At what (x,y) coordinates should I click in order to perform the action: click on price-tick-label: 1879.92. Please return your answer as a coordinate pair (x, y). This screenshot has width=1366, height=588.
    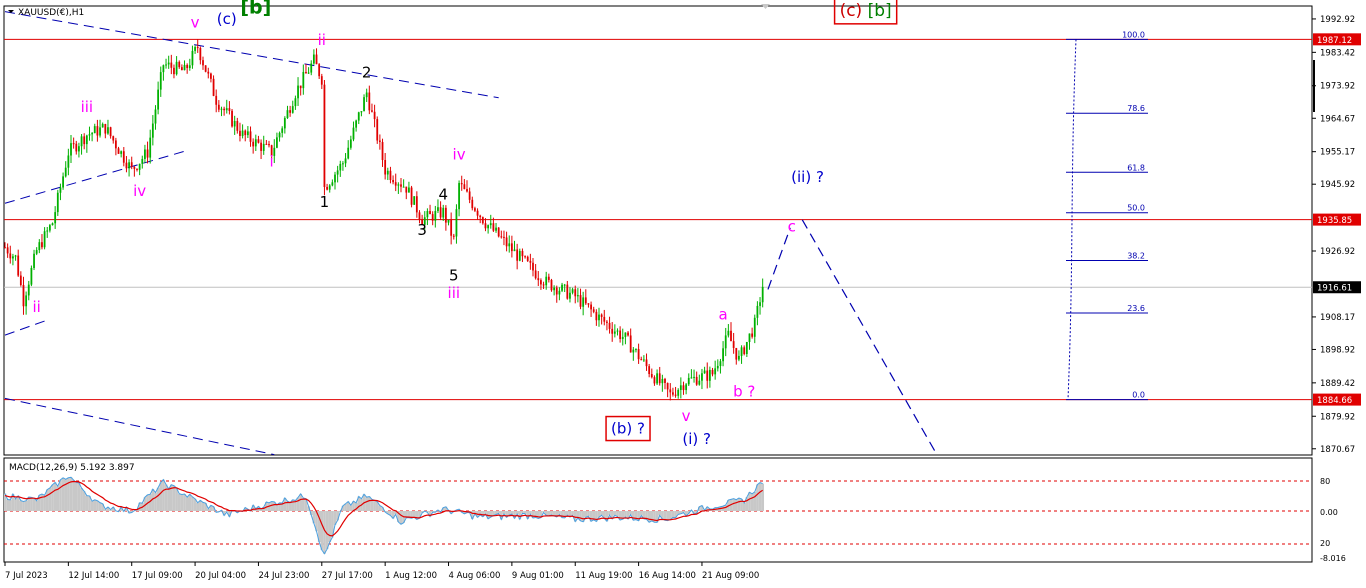
    Looking at the image, I should click on (1337, 417).